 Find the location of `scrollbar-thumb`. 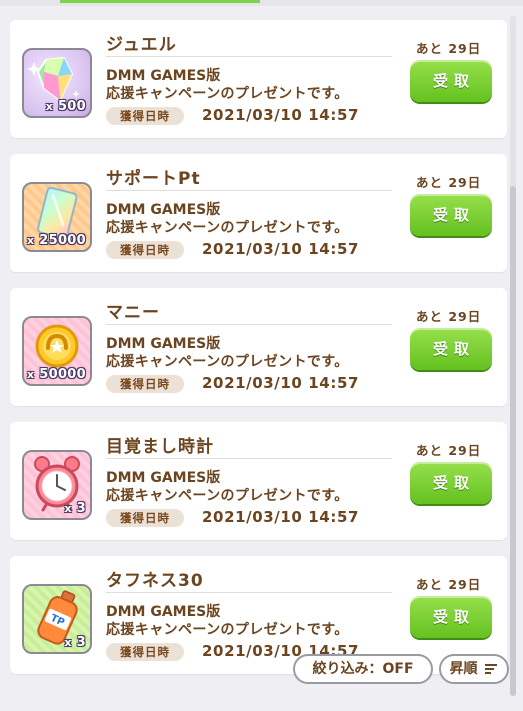

scrollbar-thumb is located at coordinates (513, 441).